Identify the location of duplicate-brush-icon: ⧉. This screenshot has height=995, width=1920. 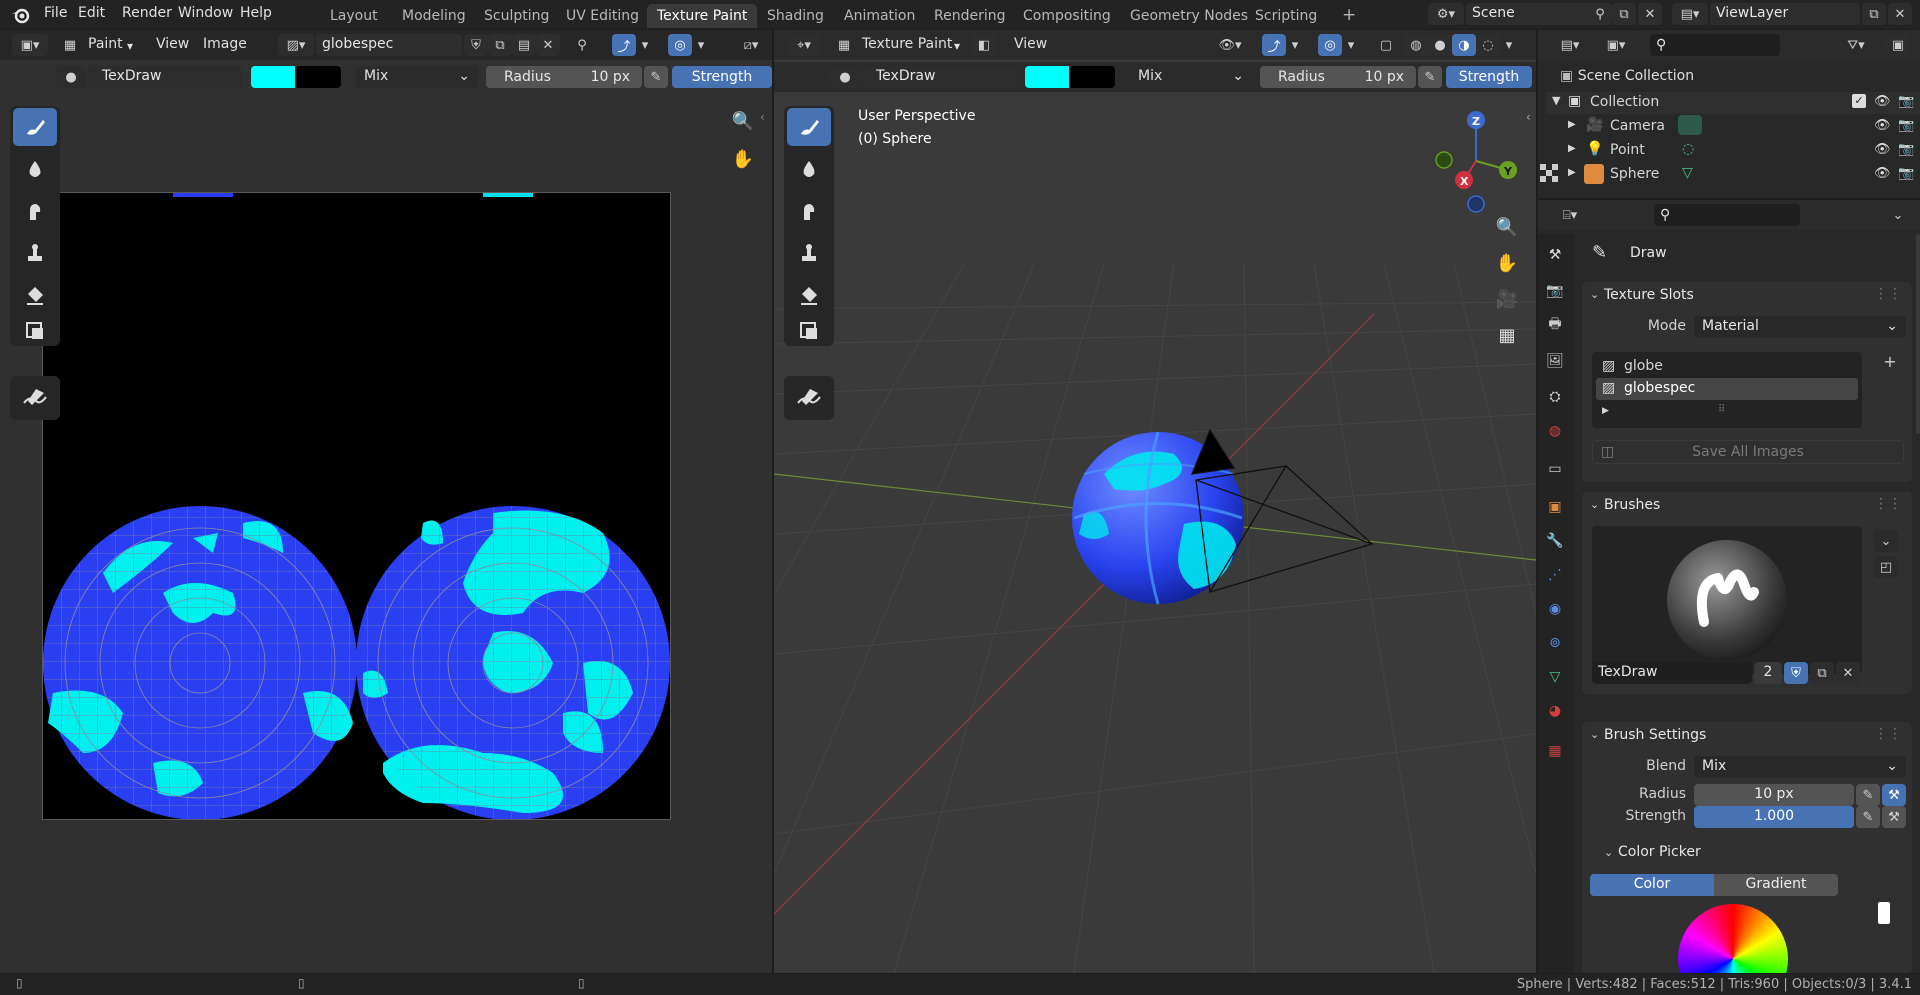
(1822, 673).